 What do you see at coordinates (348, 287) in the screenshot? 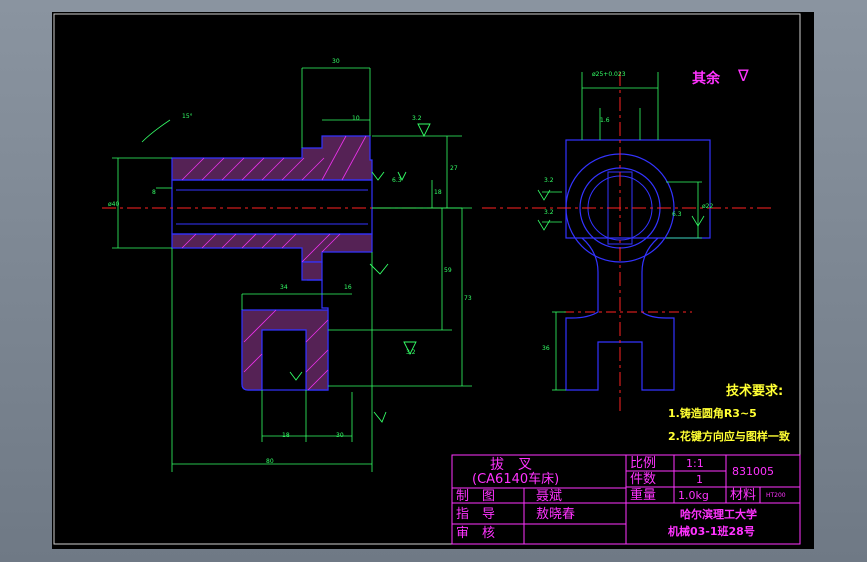
I see `dim-16: 16` at bounding box center [348, 287].